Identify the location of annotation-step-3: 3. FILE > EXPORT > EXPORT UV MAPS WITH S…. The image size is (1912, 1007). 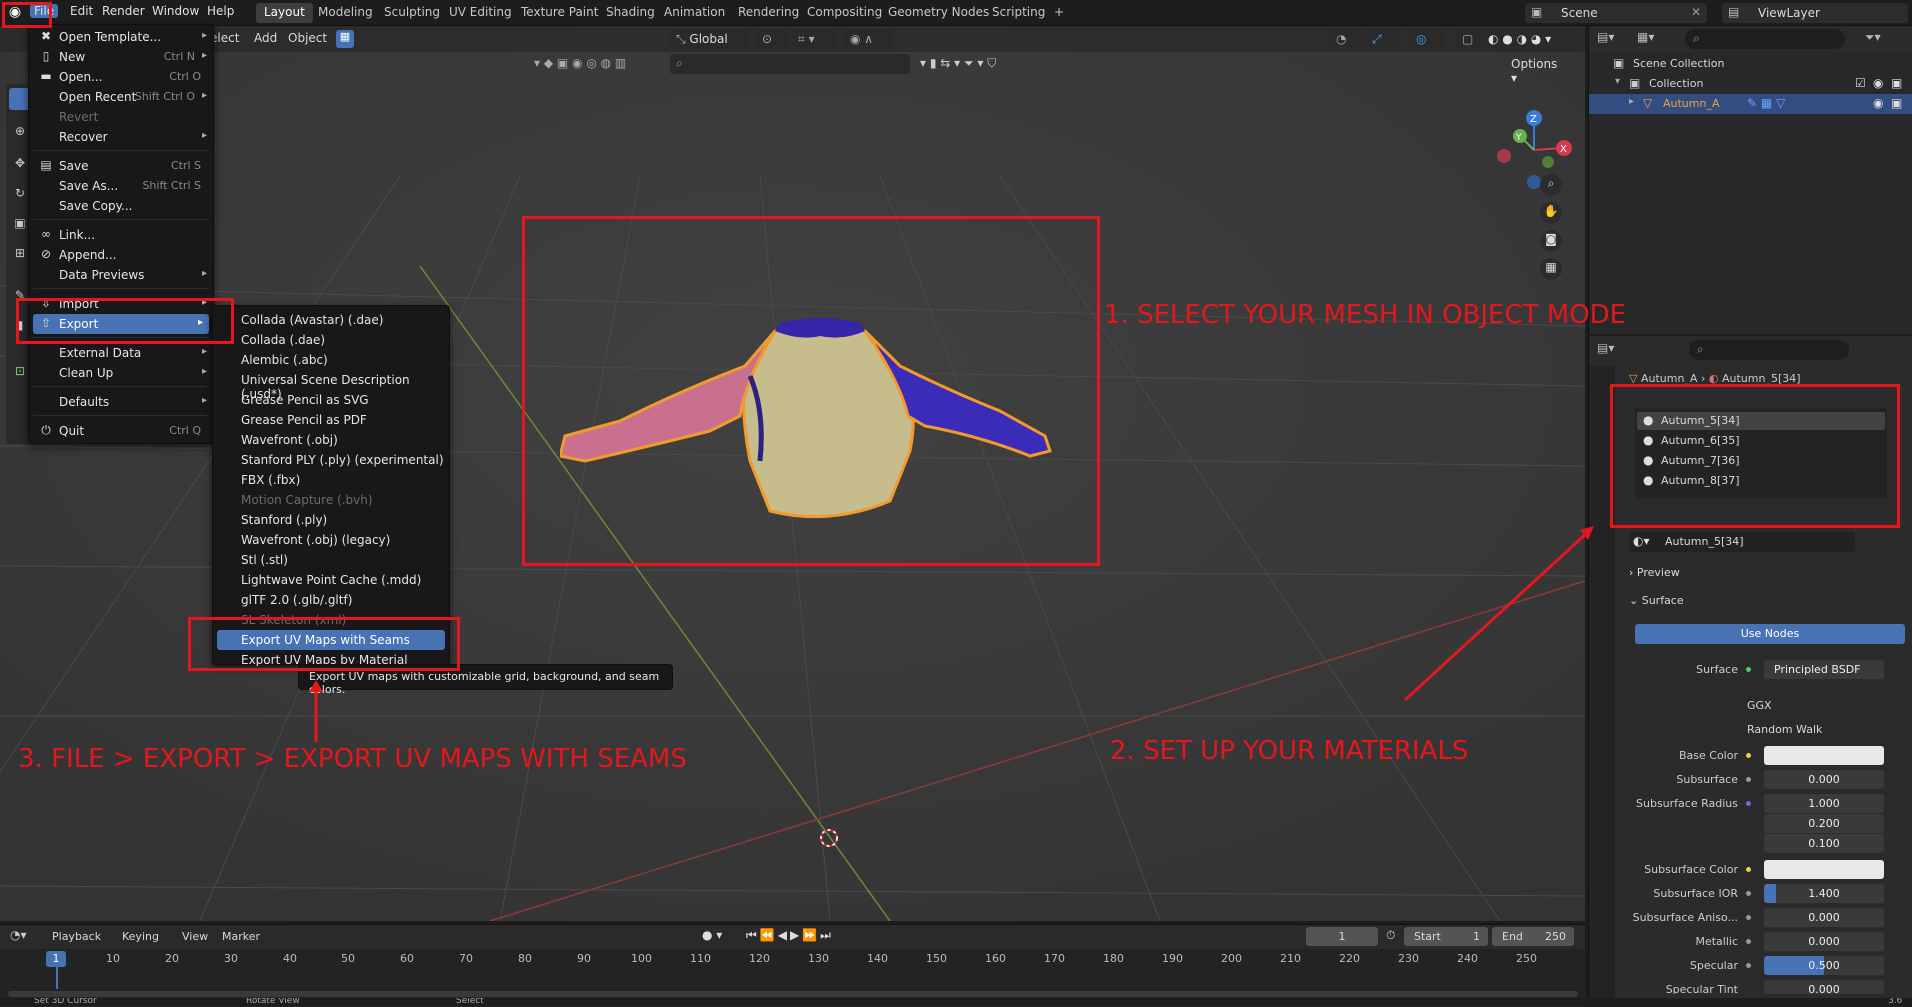
(352, 759).